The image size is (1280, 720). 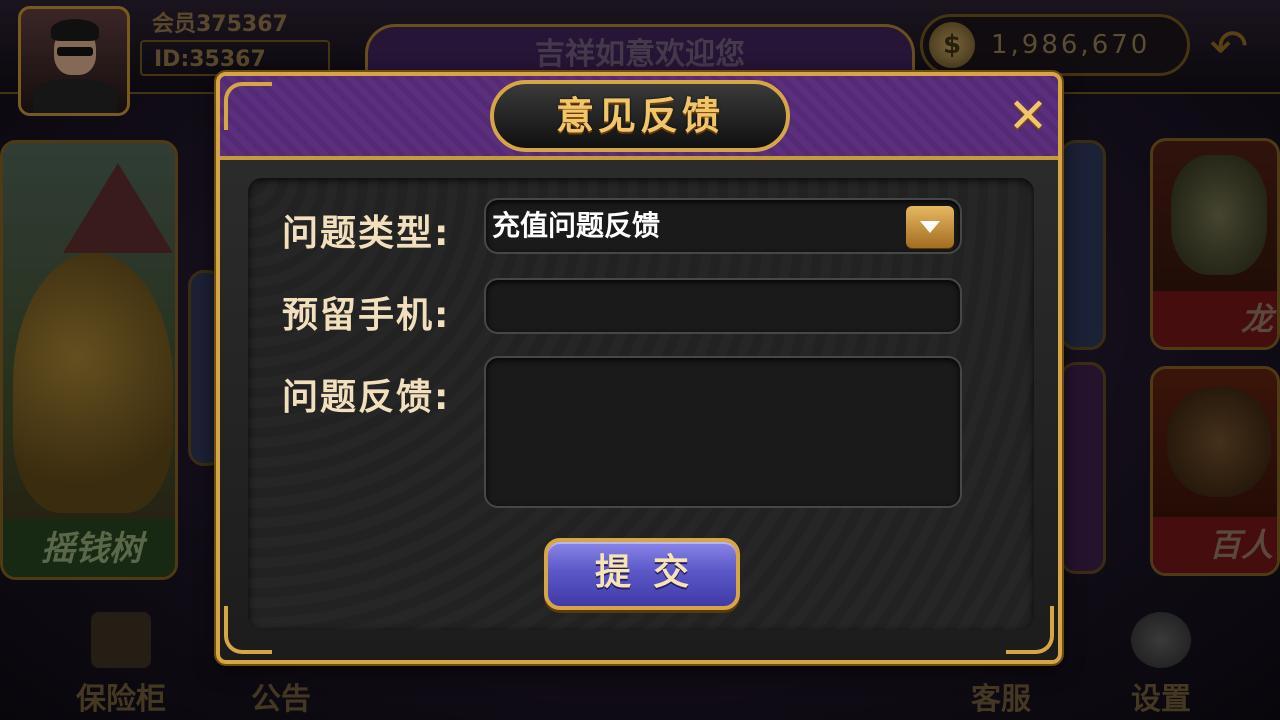 What do you see at coordinates (248, 106) in the screenshot?
I see `corner-ornament` at bounding box center [248, 106].